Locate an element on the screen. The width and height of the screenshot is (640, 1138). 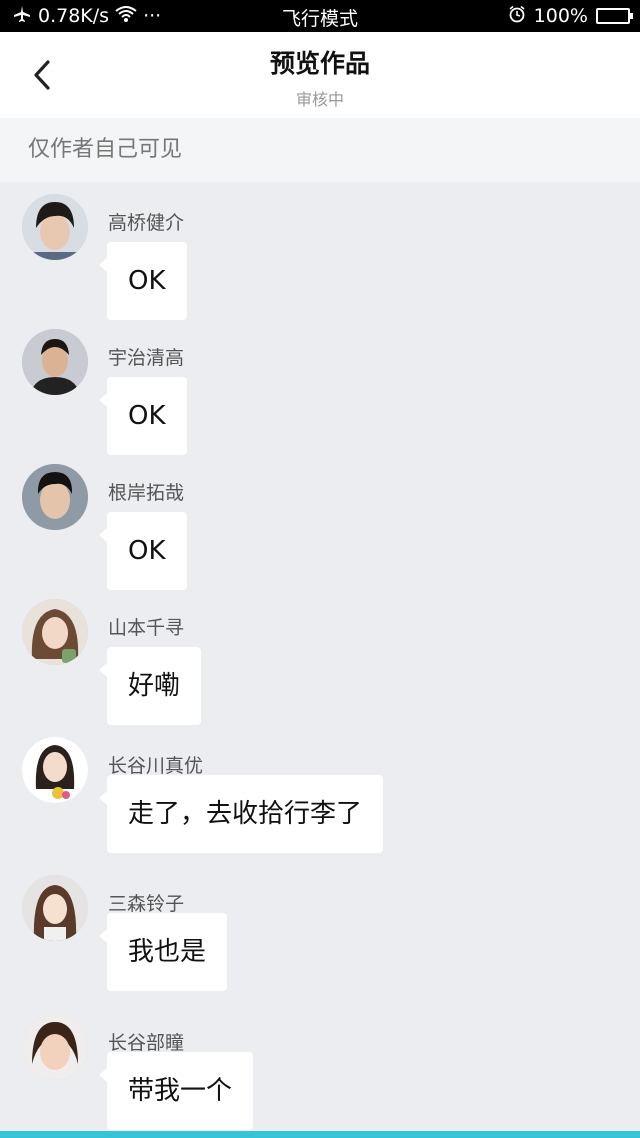
sender-name: 长谷川真优 is located at coordinates (156, 766).